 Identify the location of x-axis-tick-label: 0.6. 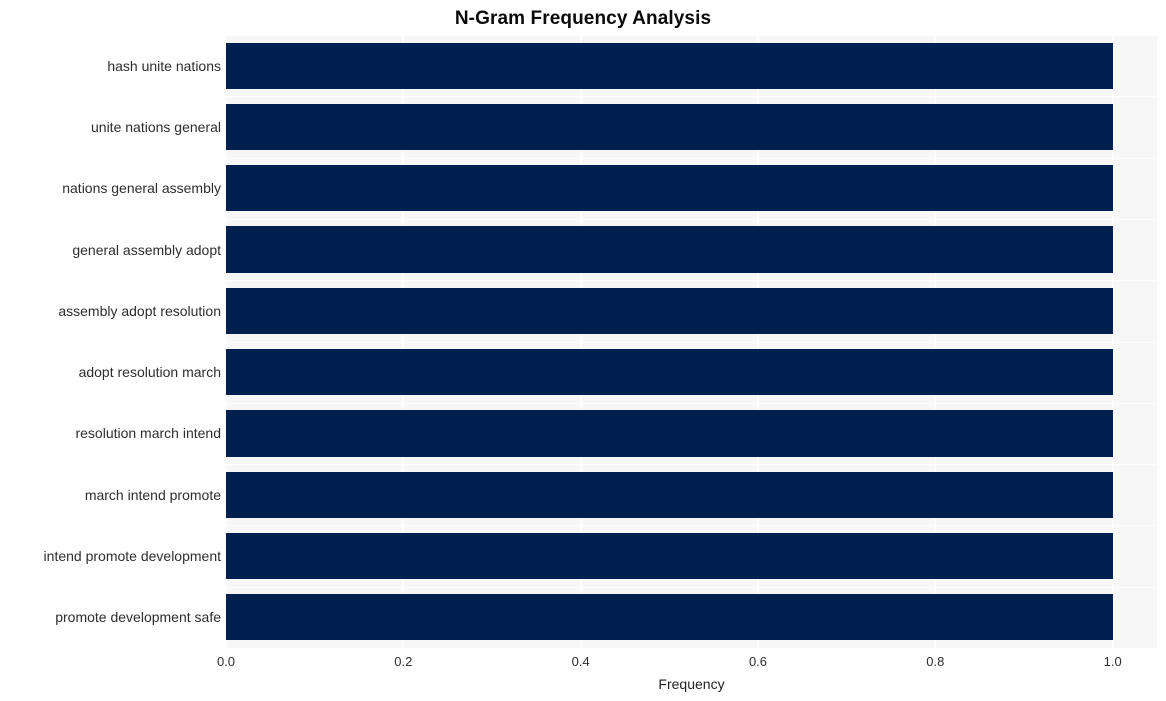
(758, 661).